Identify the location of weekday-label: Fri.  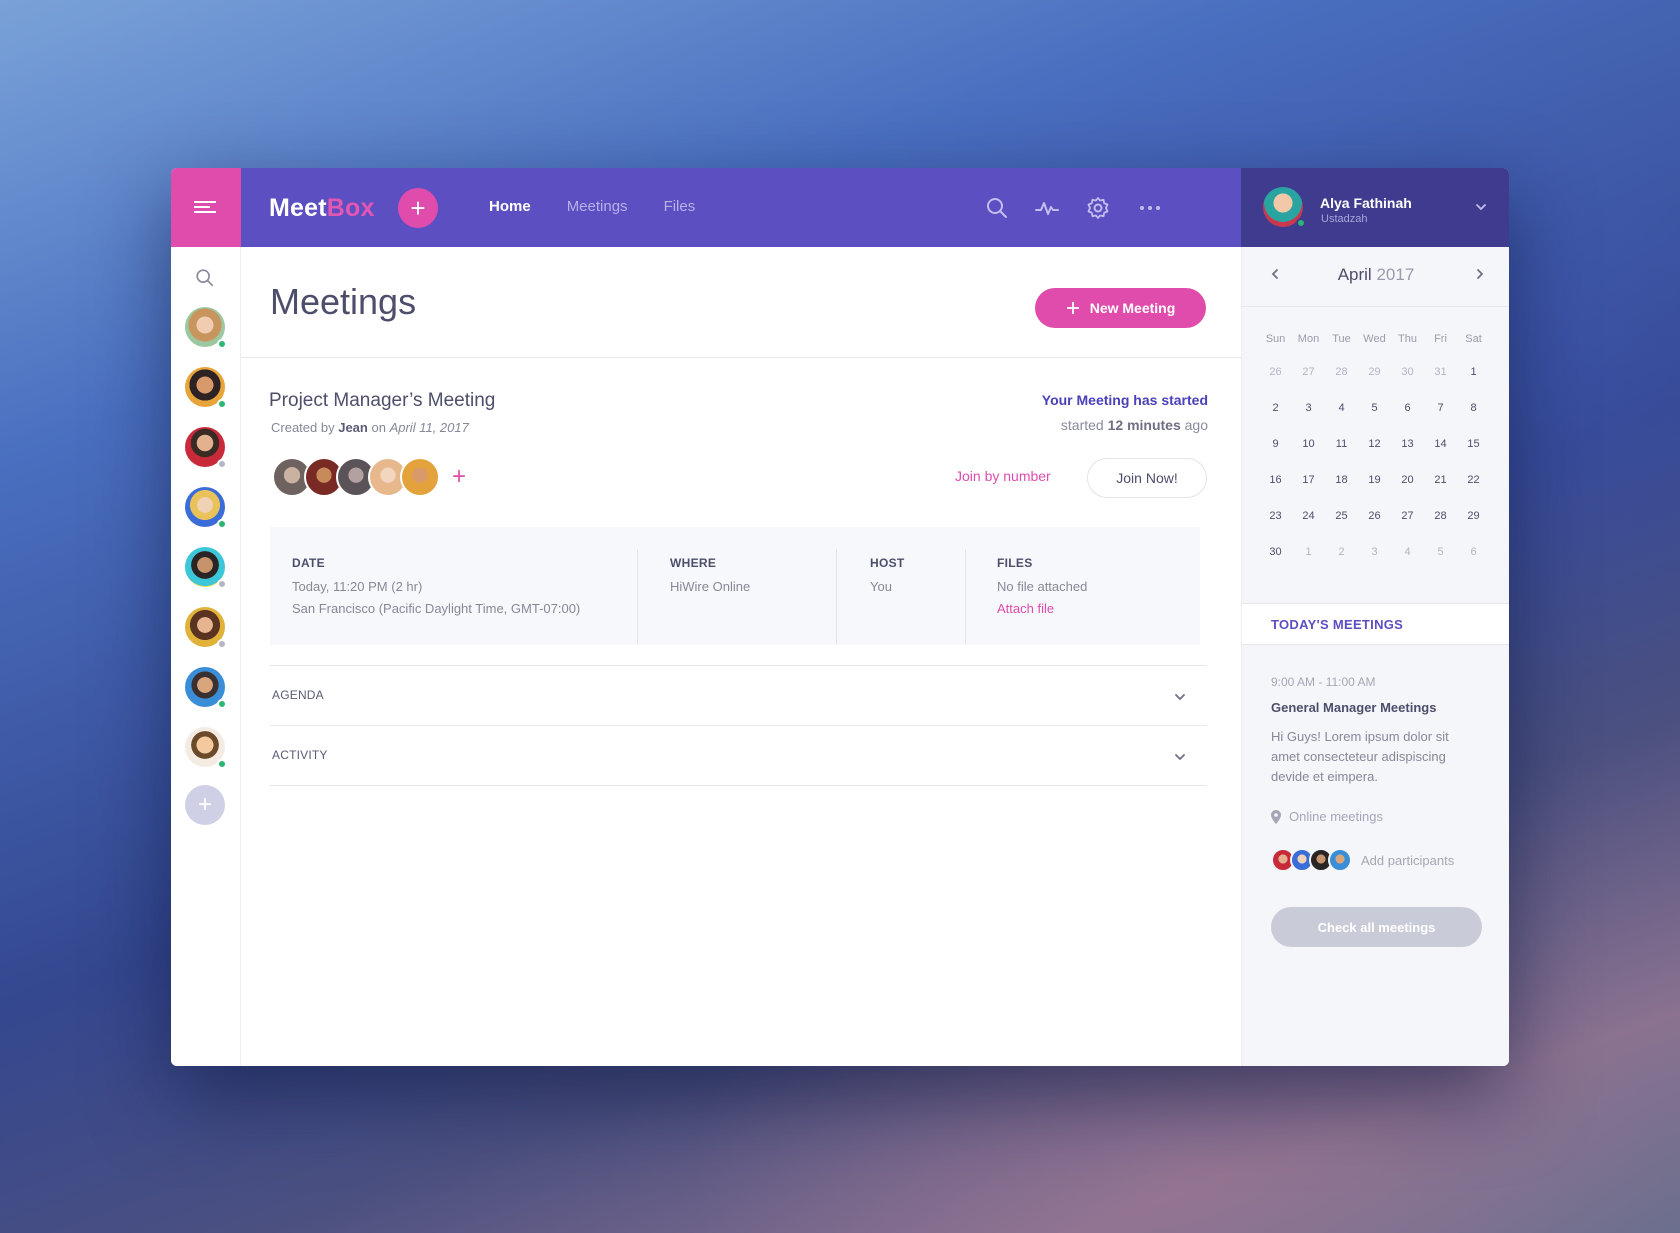
(1440, 339).